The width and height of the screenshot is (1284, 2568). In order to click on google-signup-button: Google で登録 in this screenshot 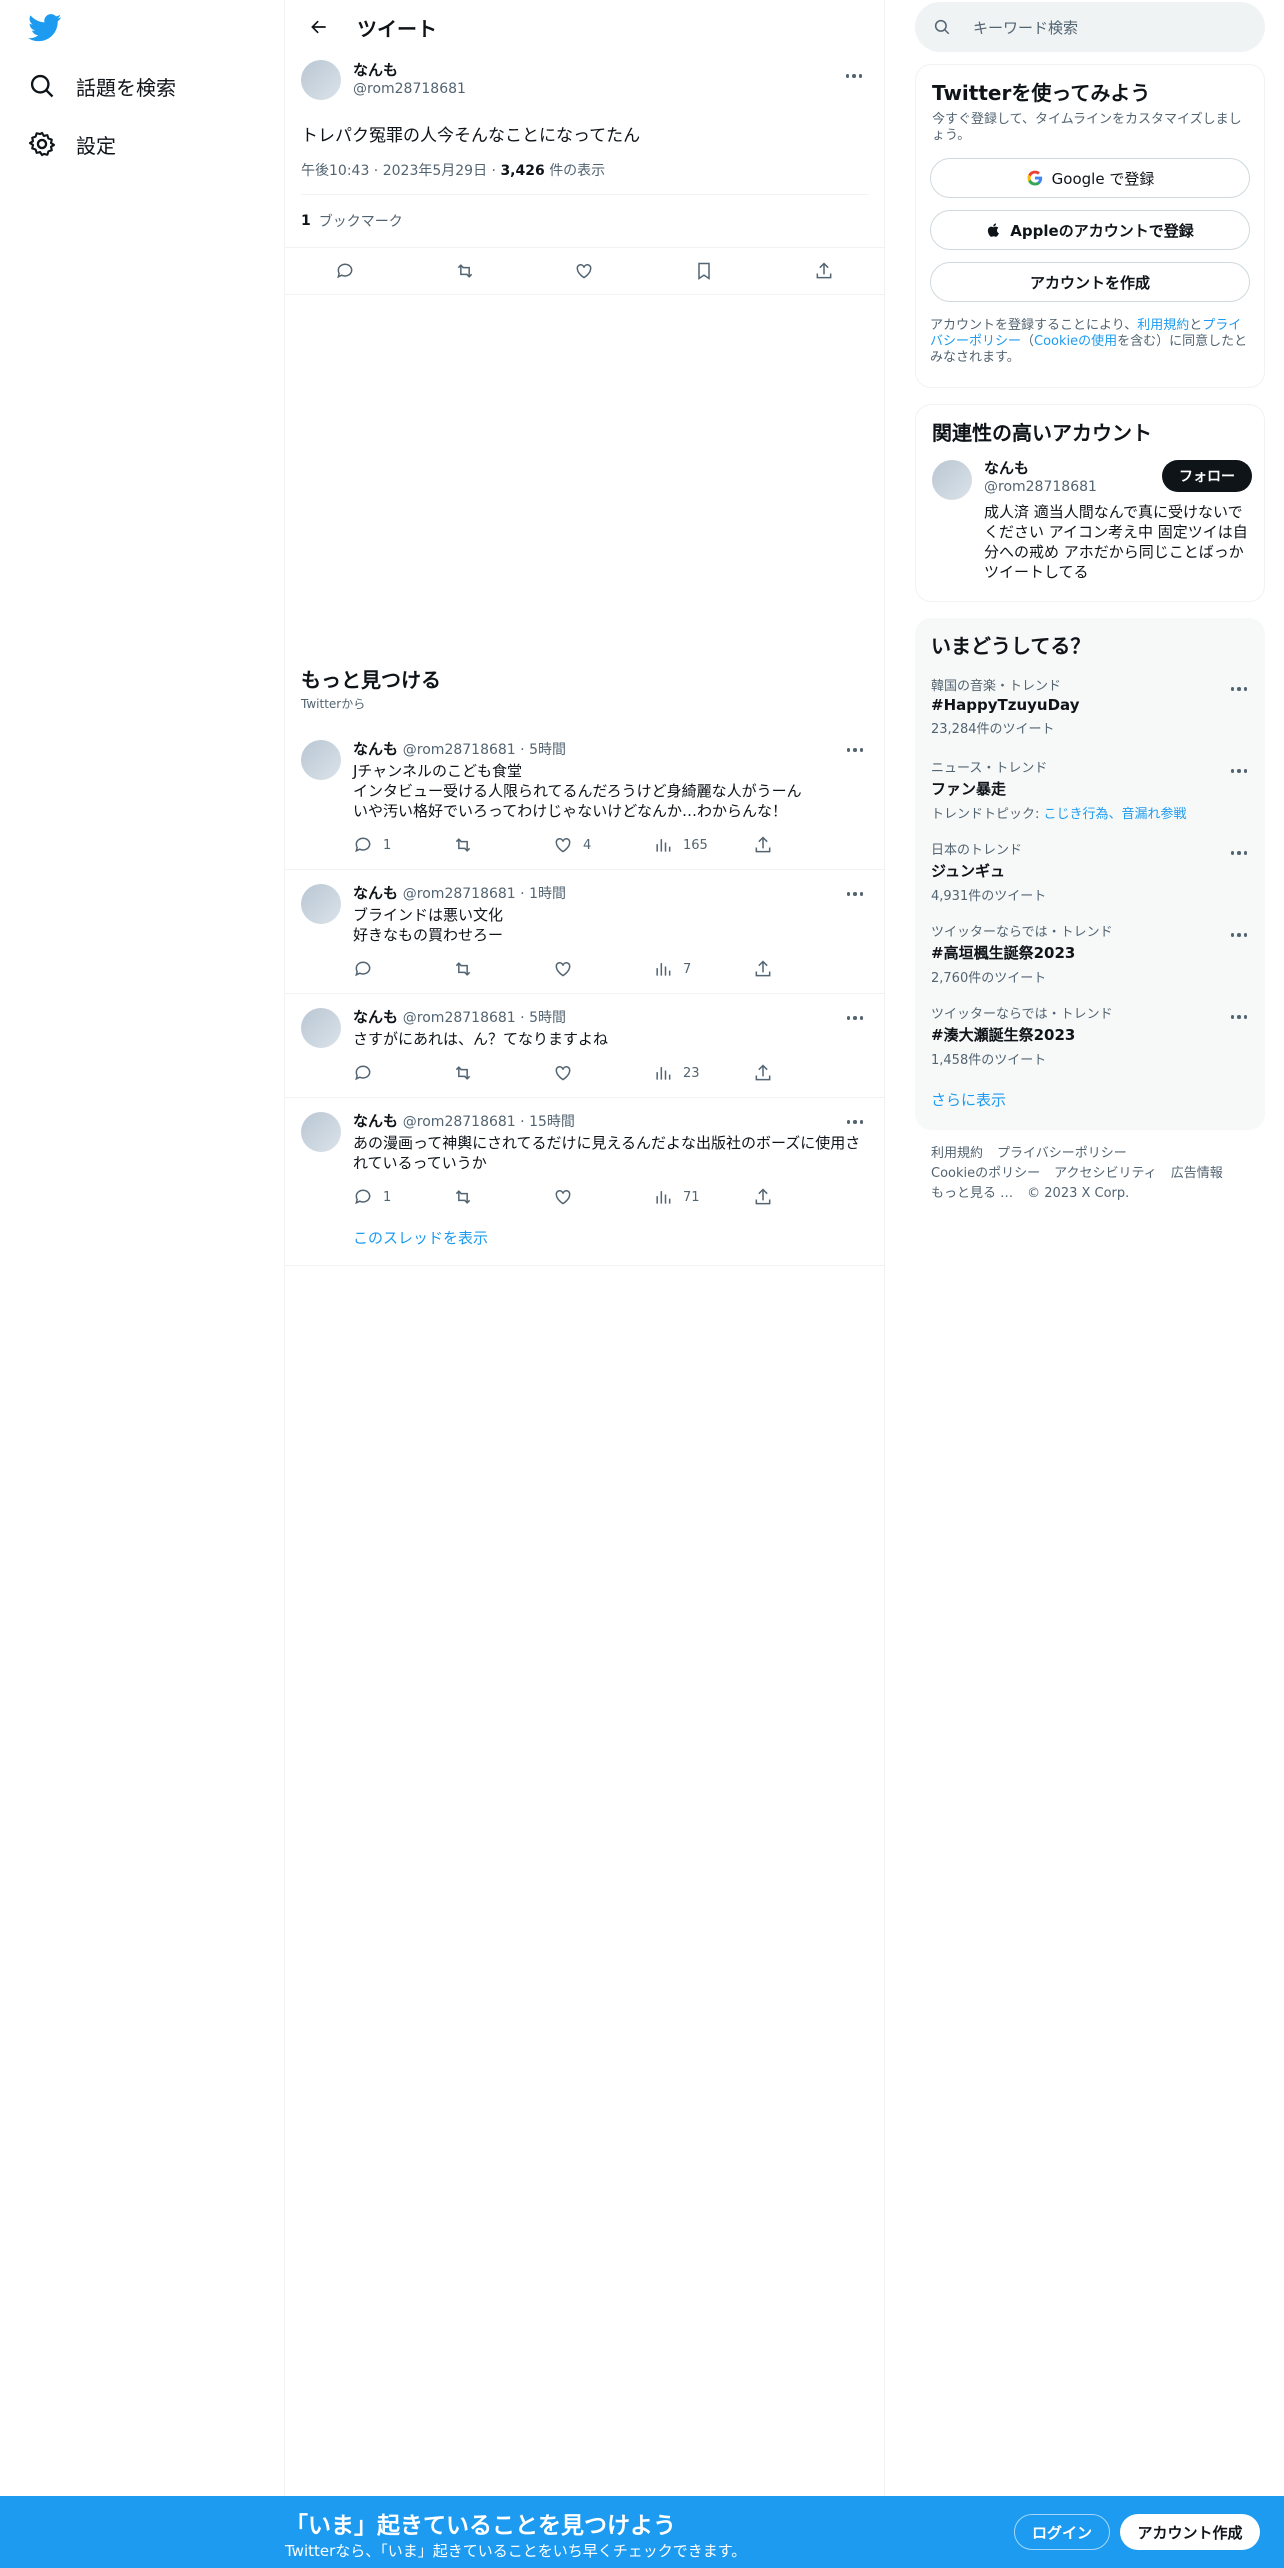, I will do `click(1090, 178)`.